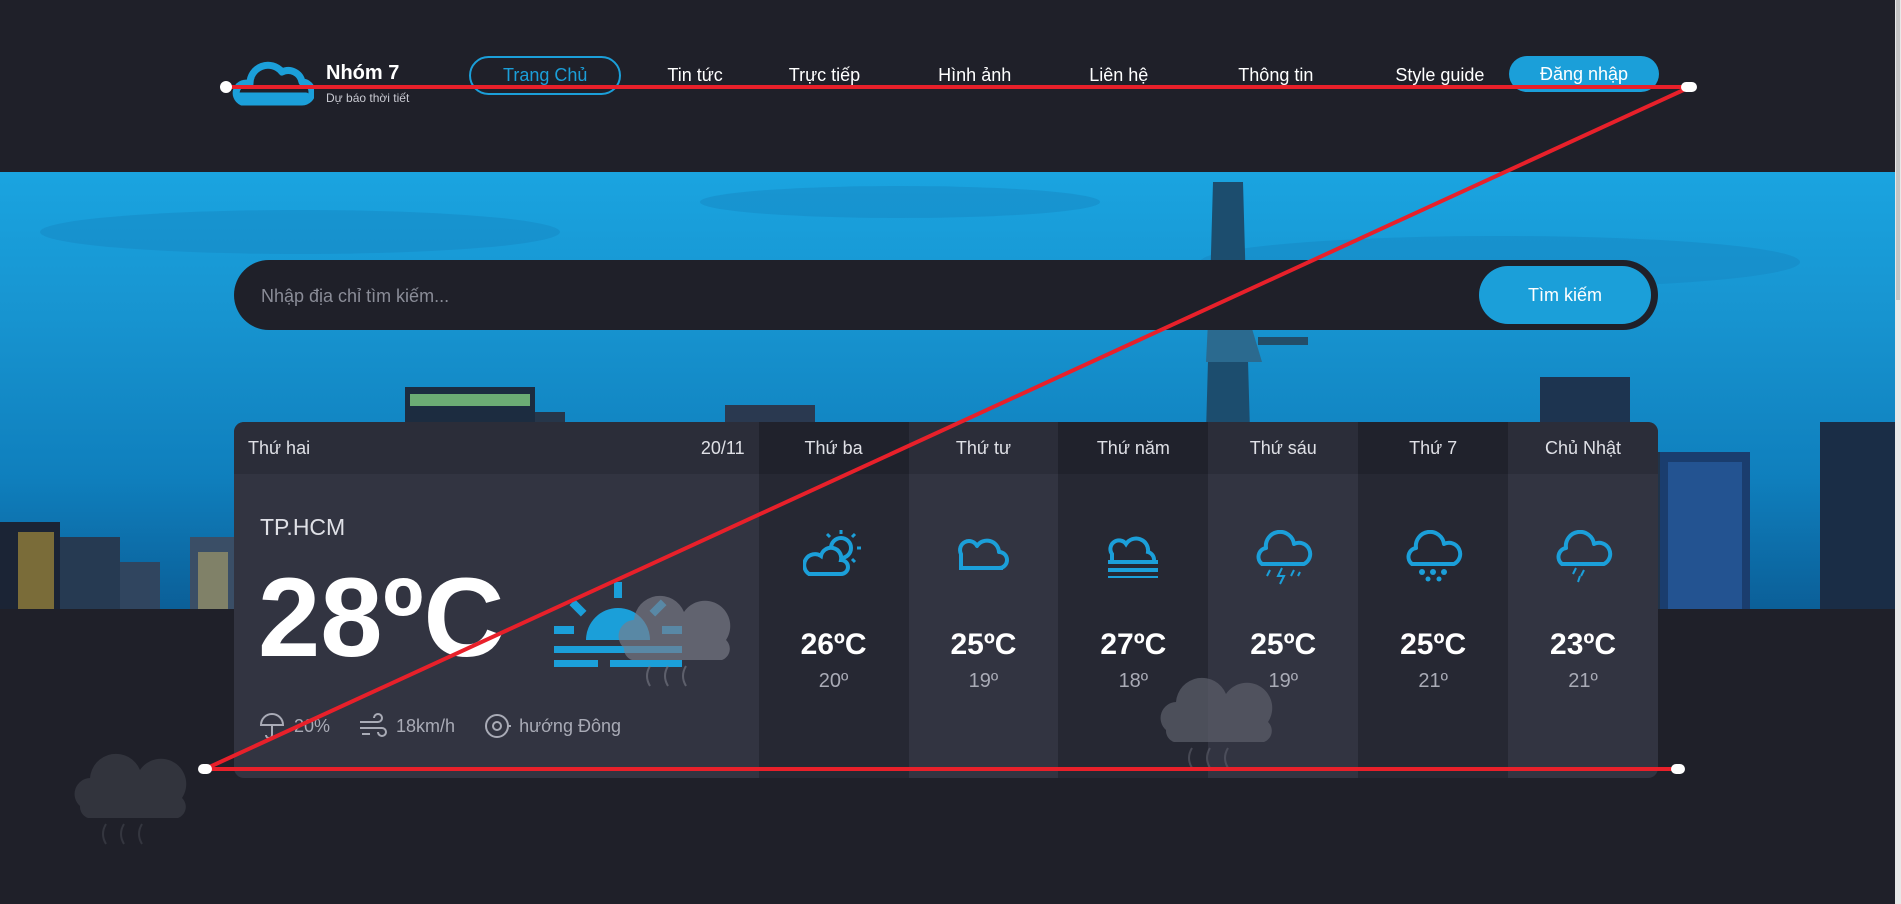 The width and height of the screenshot is (1901, 904). I want to click on vertical-scrollbar, so click(1898, 452).